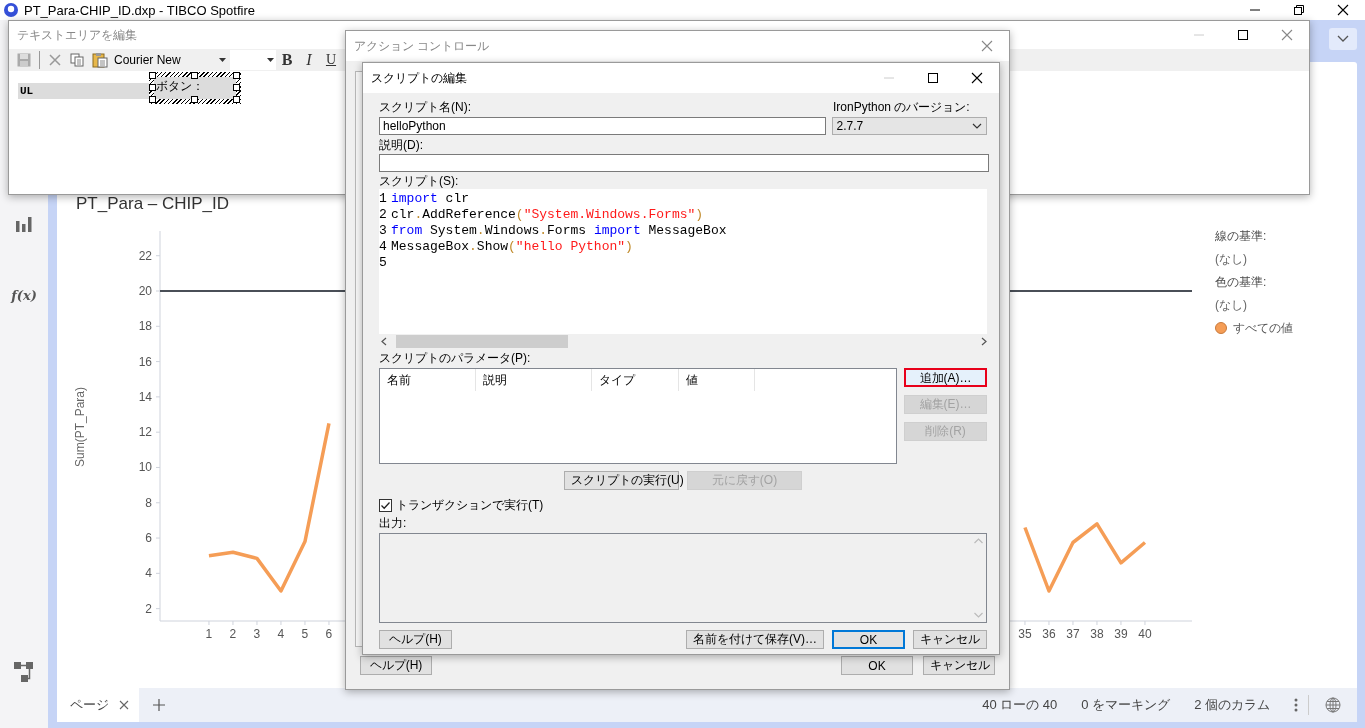 Image resolution: width=1365 pixels, height=728 pixels. I want to click on code-editor: 1 import clr 2 clr.AddReference("System.Windows.Forms") 3 from System.Windows.Forms import MessageBox 4 MessageBox.Show("hello Python") 5, so click(683, 261).